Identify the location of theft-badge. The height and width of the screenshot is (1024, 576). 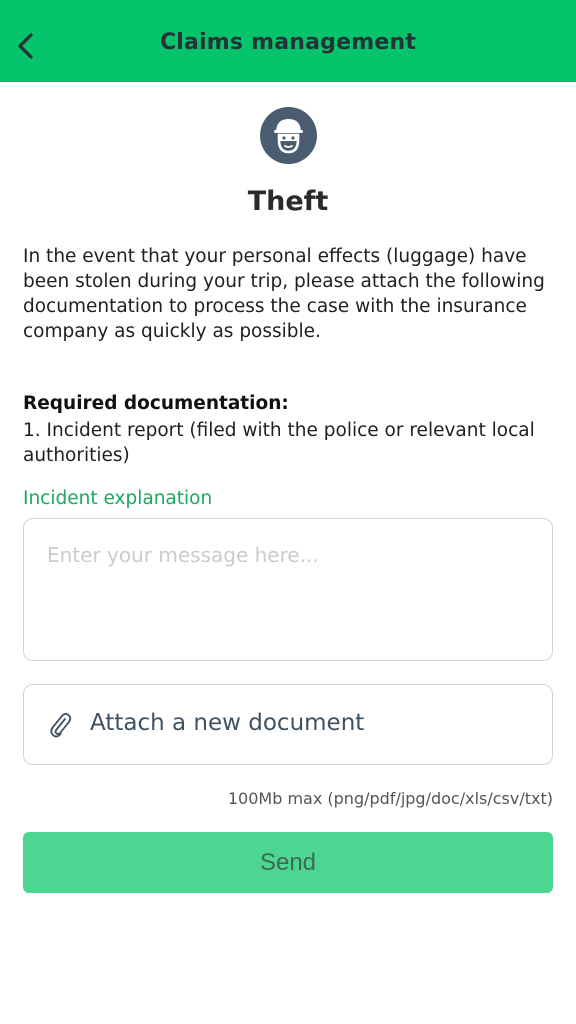
(288, 135).